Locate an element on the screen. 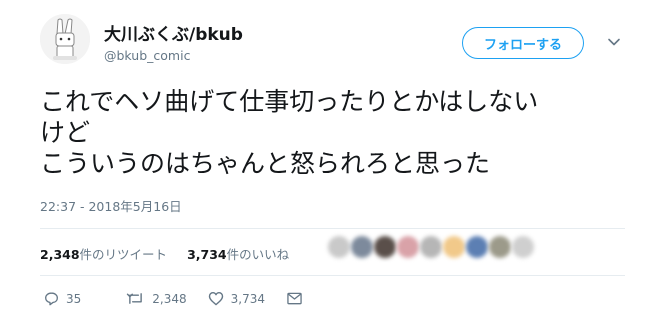 The height and width of the screenshot is (316, 660). follow-button: フォローする is located at coordinates (523, 43).